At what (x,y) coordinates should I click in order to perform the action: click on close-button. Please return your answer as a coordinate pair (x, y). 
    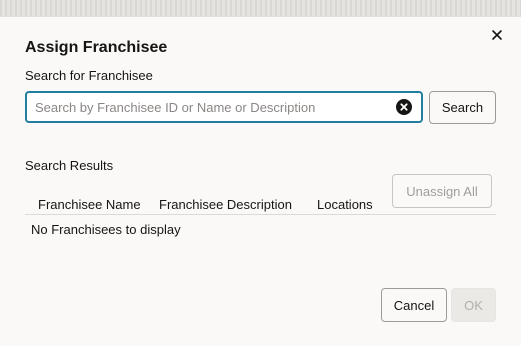
    Looking at the image, I should click on (497, 35).